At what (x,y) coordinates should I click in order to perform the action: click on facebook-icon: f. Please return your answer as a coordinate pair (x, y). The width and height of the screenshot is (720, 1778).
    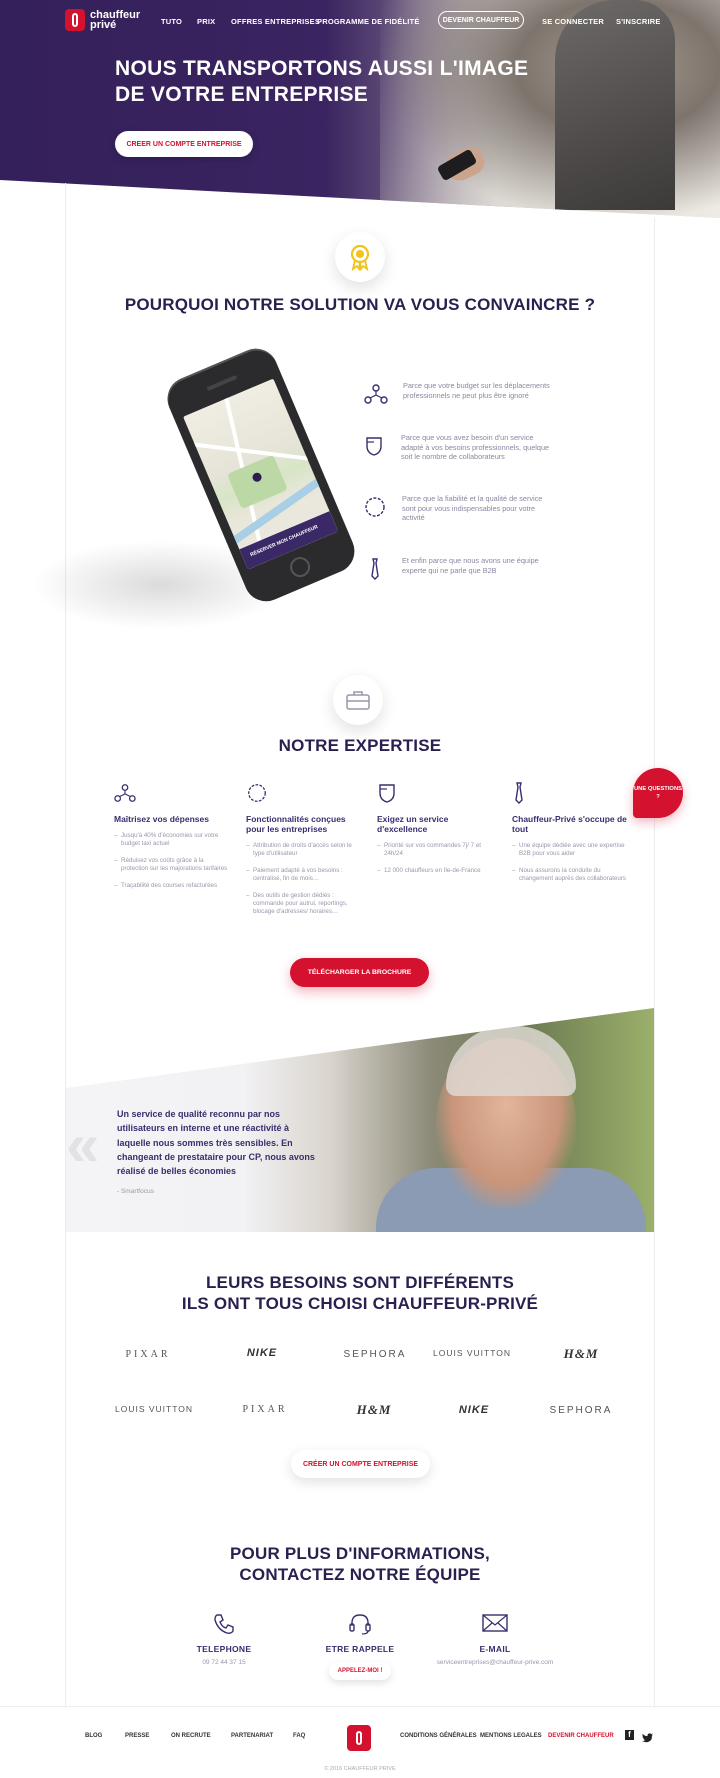
    Looking at the image, I should click on (629, 1735).